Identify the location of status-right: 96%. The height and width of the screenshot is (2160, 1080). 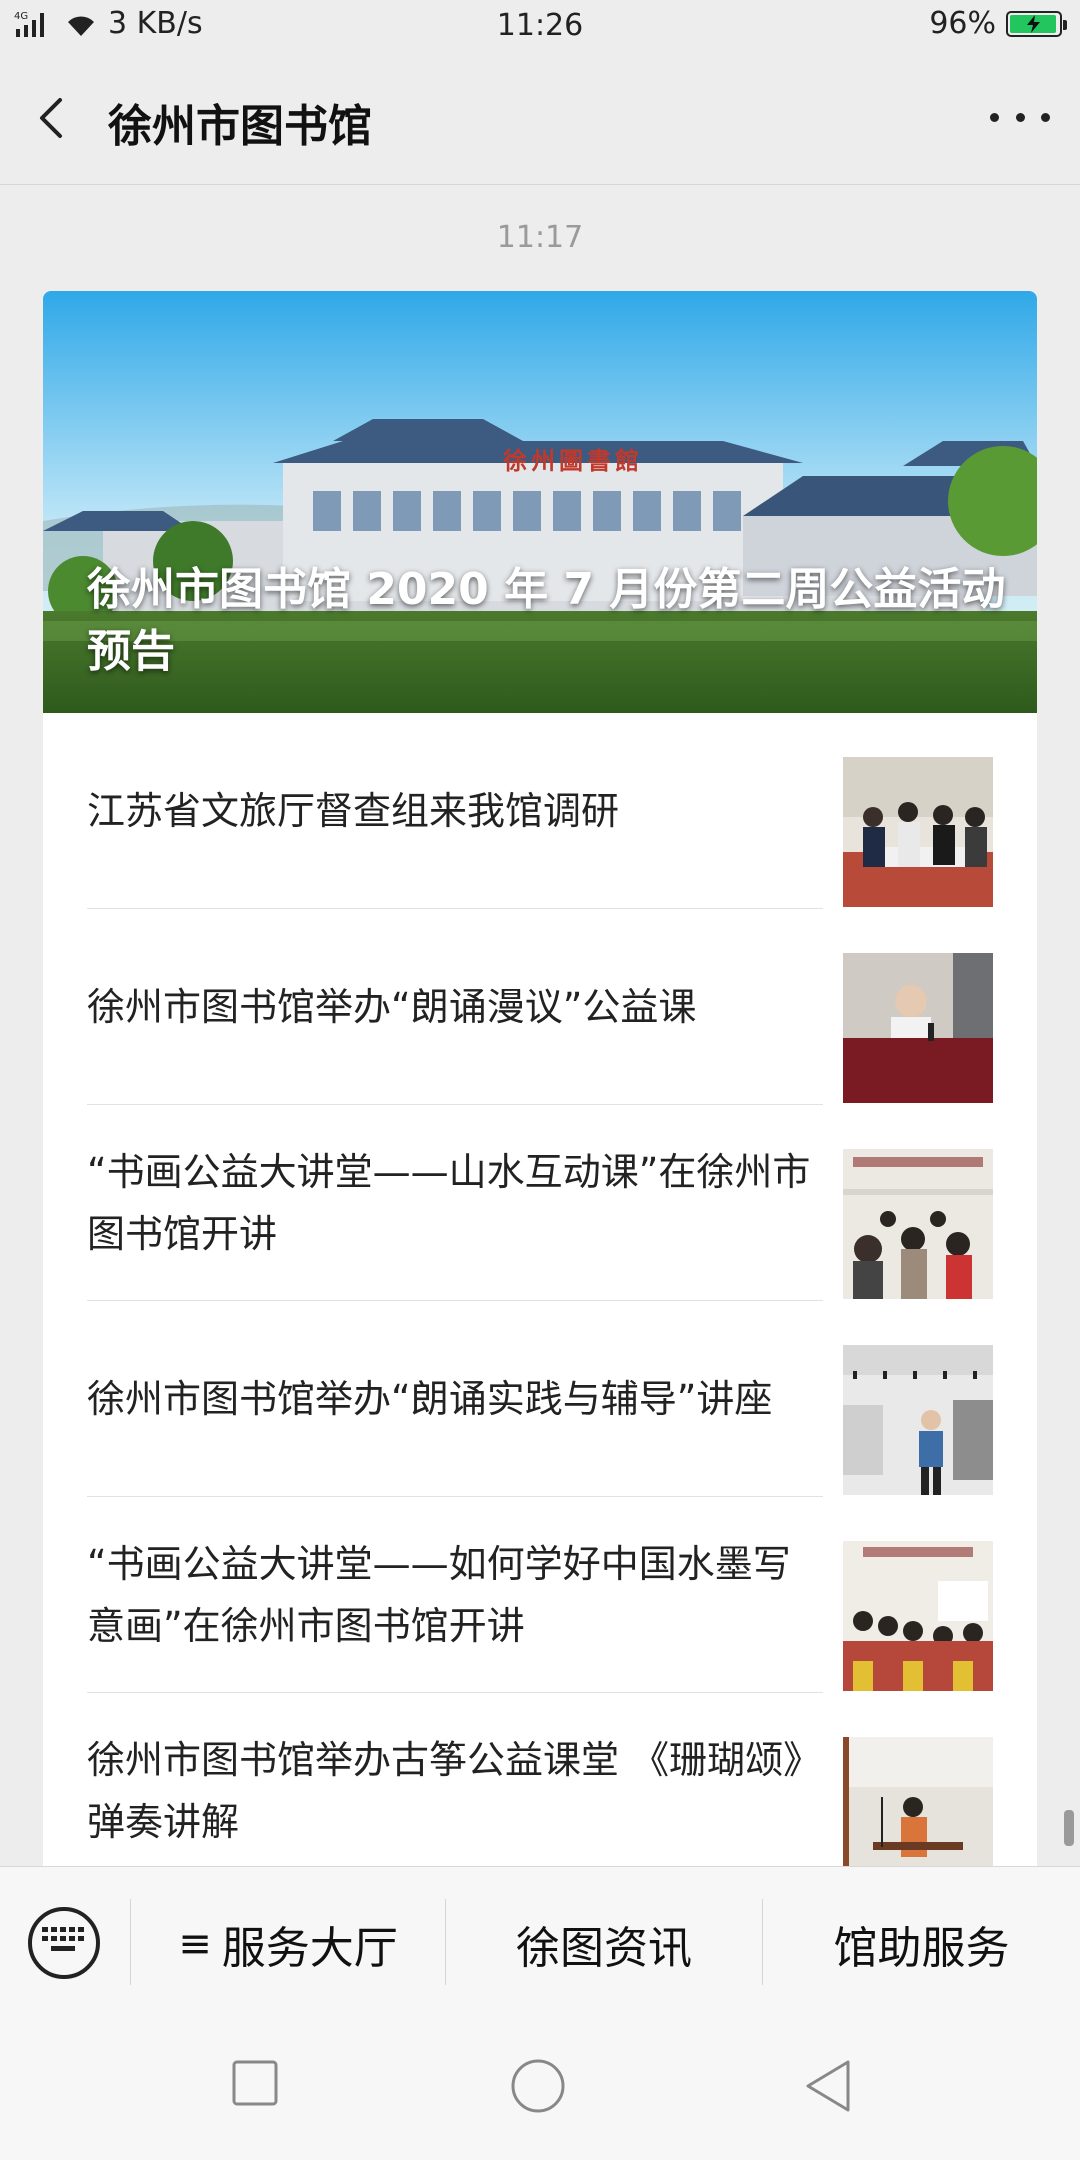
(998, 23).